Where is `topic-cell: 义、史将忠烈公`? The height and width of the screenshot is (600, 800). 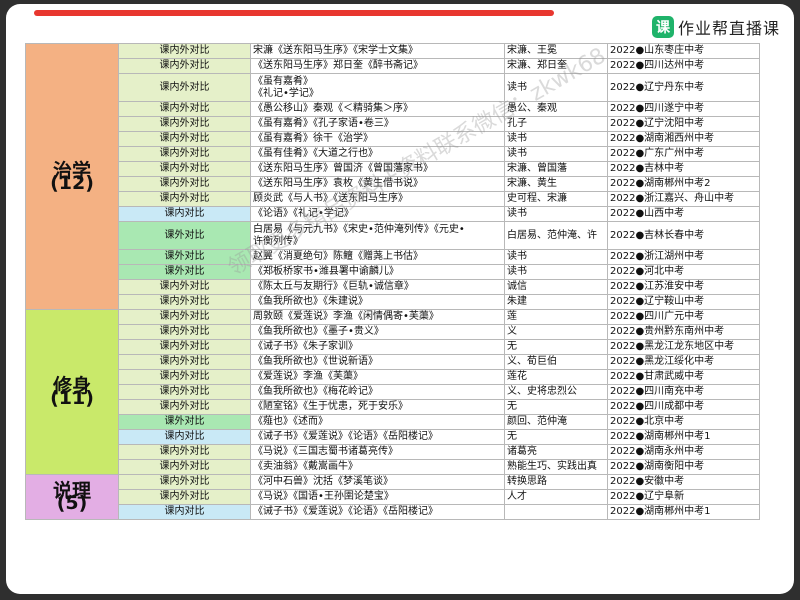 topic-cell: 义、史将忠烈公 is located at coordinates (556, 392).